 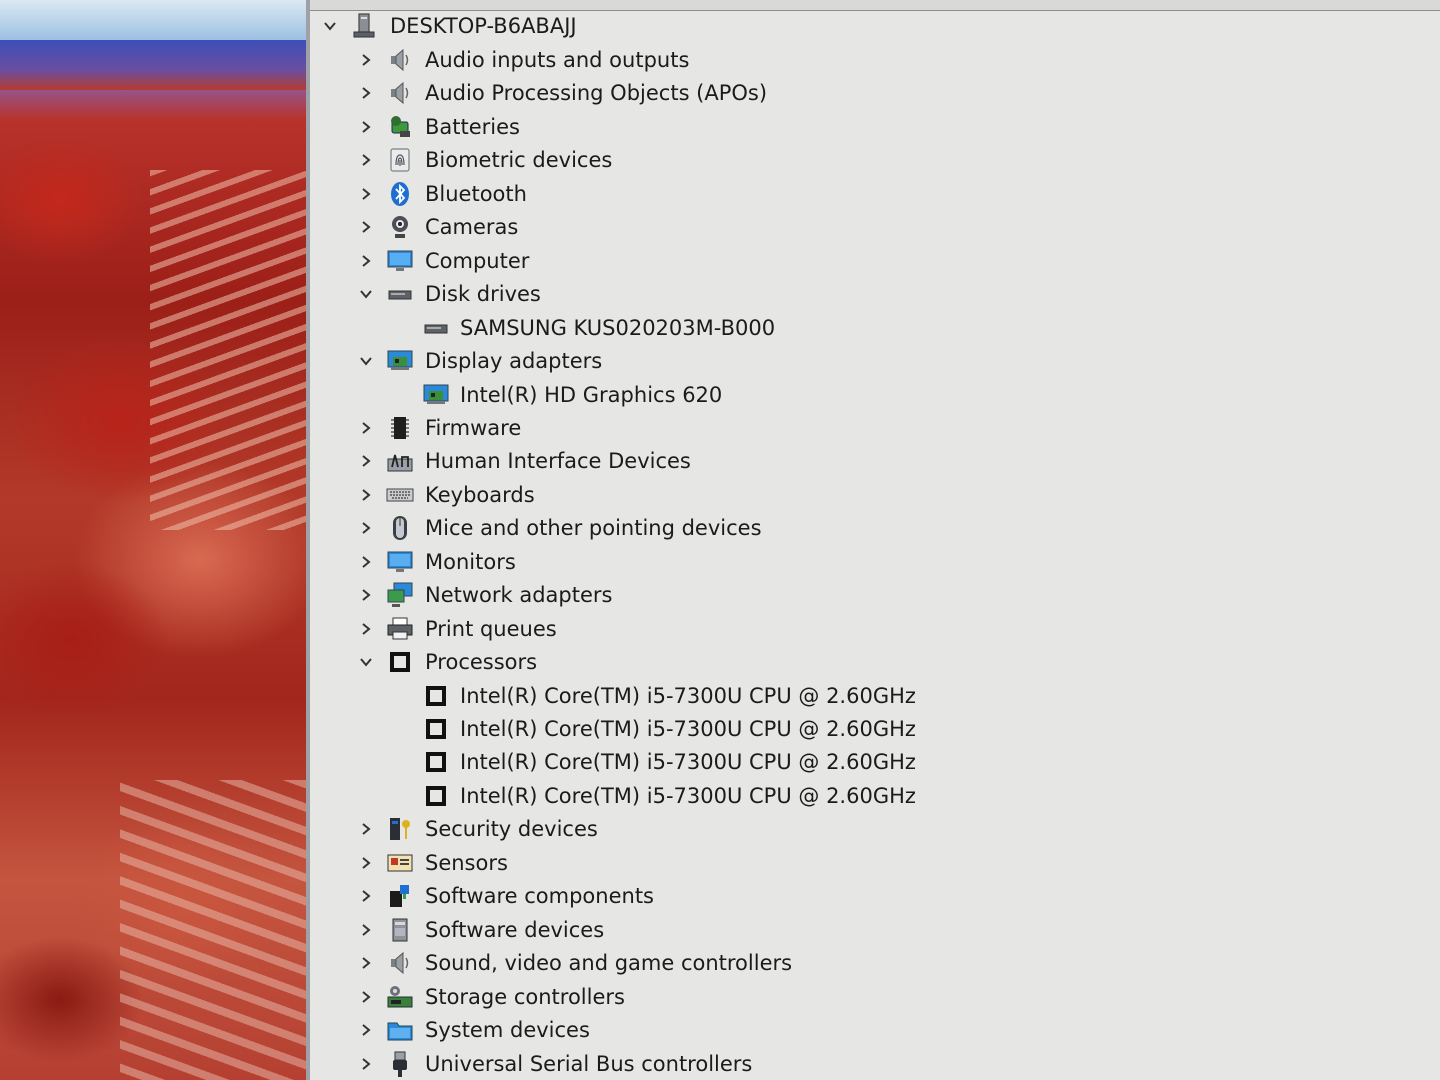 What do you see at coordinates (400, 127) in the screenshot?
I see `battery-icon` at bounding box center [400, 127].